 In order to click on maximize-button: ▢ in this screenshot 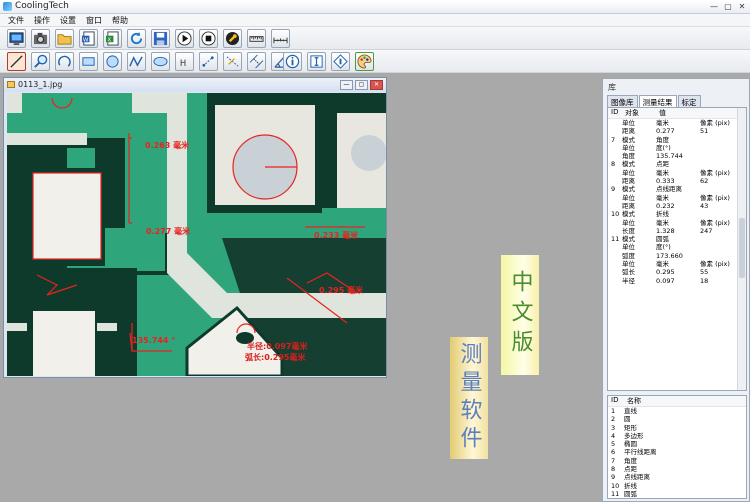, I will do `click(728, 6)`.